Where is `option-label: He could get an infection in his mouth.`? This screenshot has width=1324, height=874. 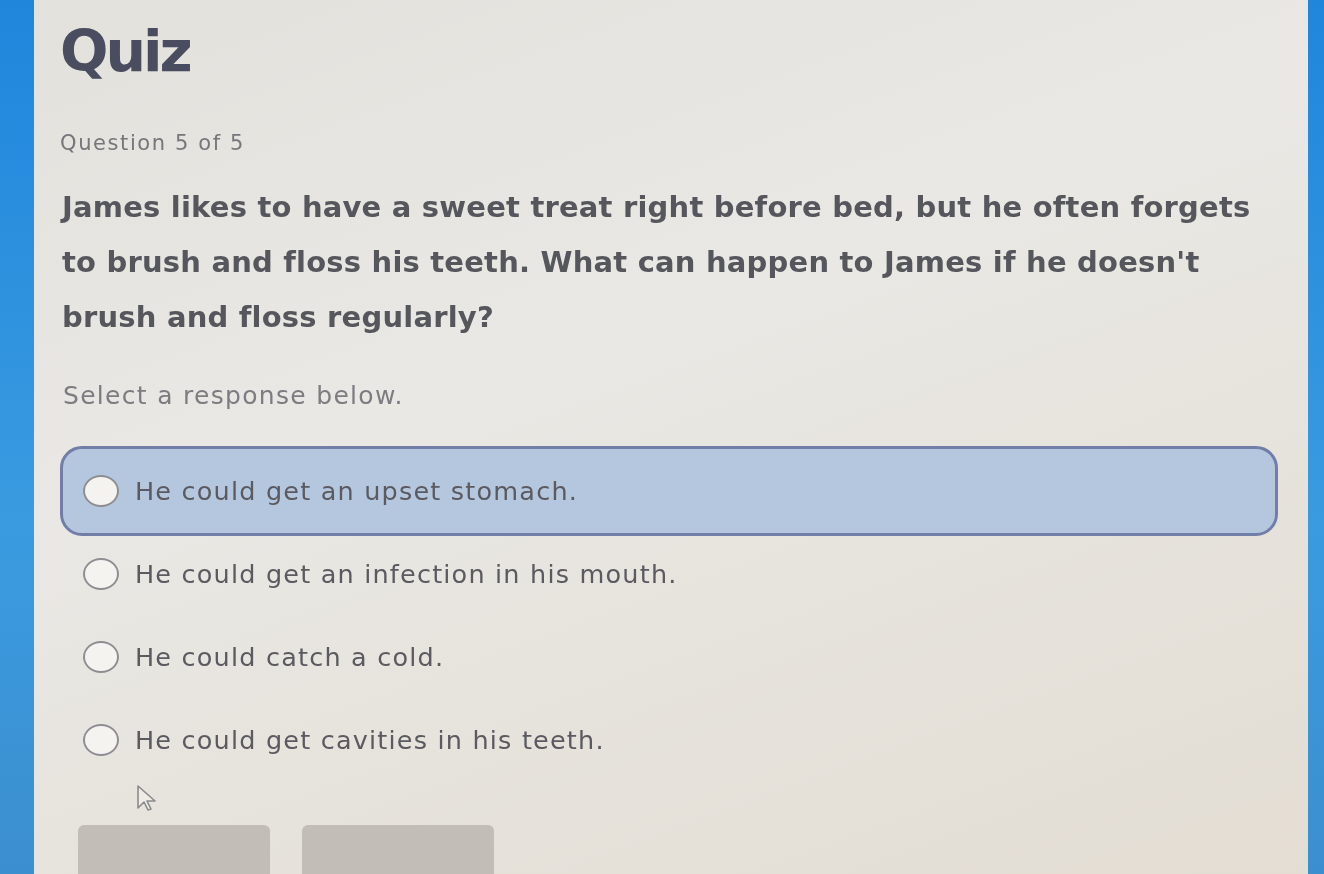
option-label: He could get an infection in his mouth. is located at coordinates (406, 574).